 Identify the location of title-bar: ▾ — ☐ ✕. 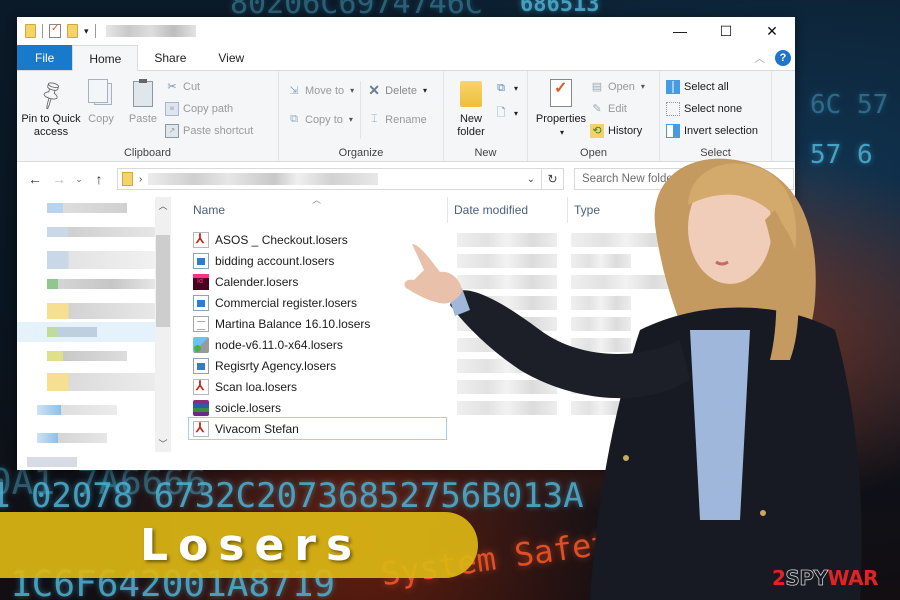
(406, 31).